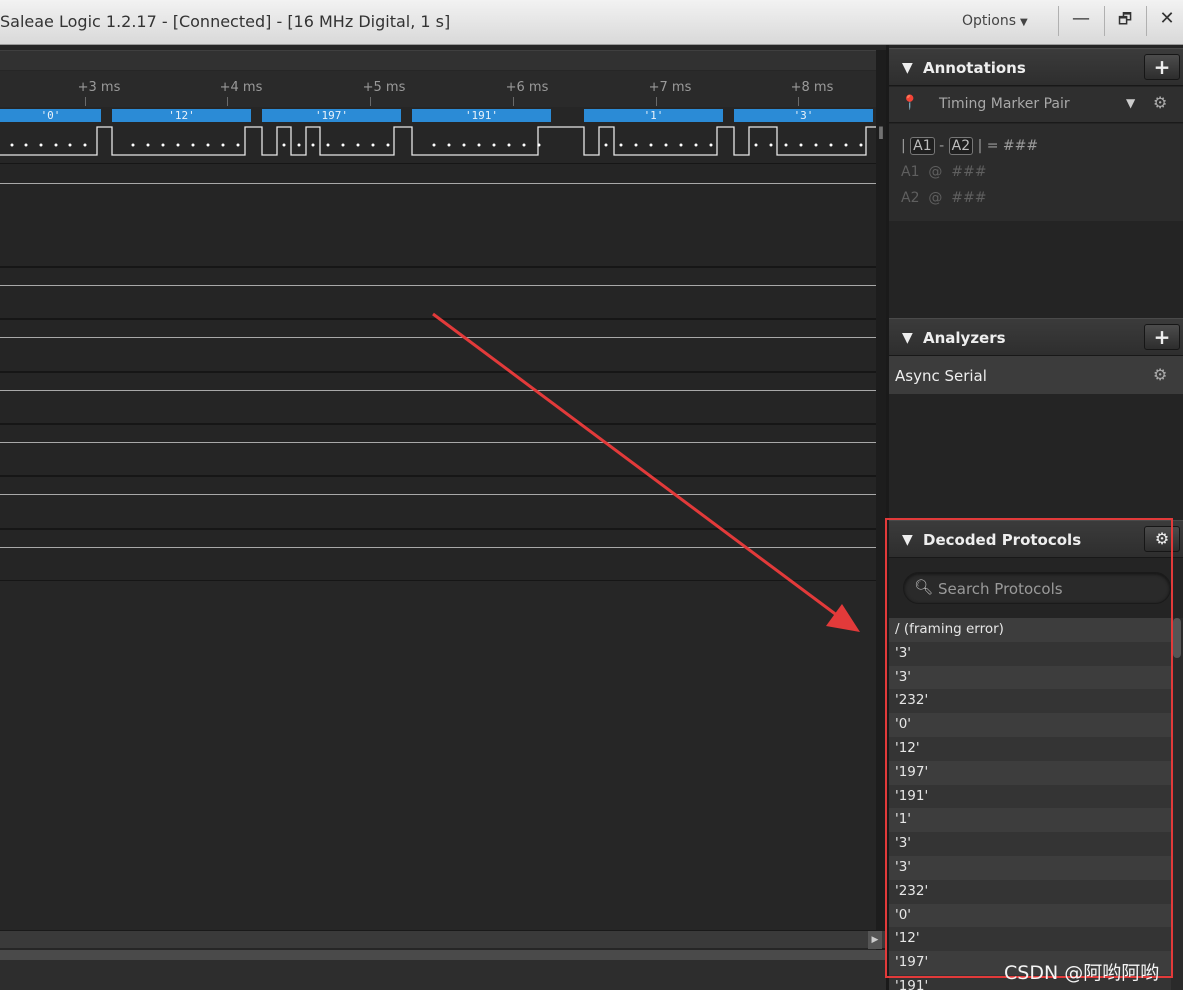 The height and width of the screenshot is (990, 1183). I want to click on bottom-strip, so click(443, 955).